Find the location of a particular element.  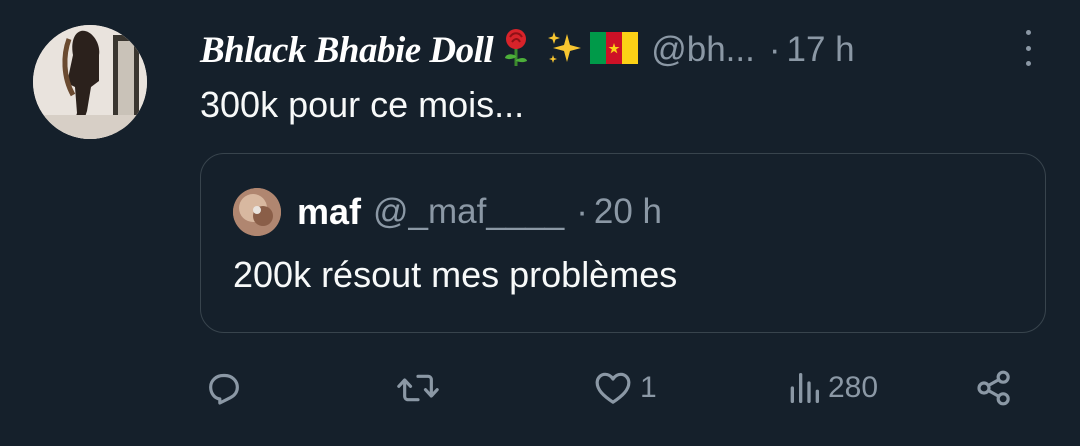

views-button: 280 is located at coordinates (832, 388).